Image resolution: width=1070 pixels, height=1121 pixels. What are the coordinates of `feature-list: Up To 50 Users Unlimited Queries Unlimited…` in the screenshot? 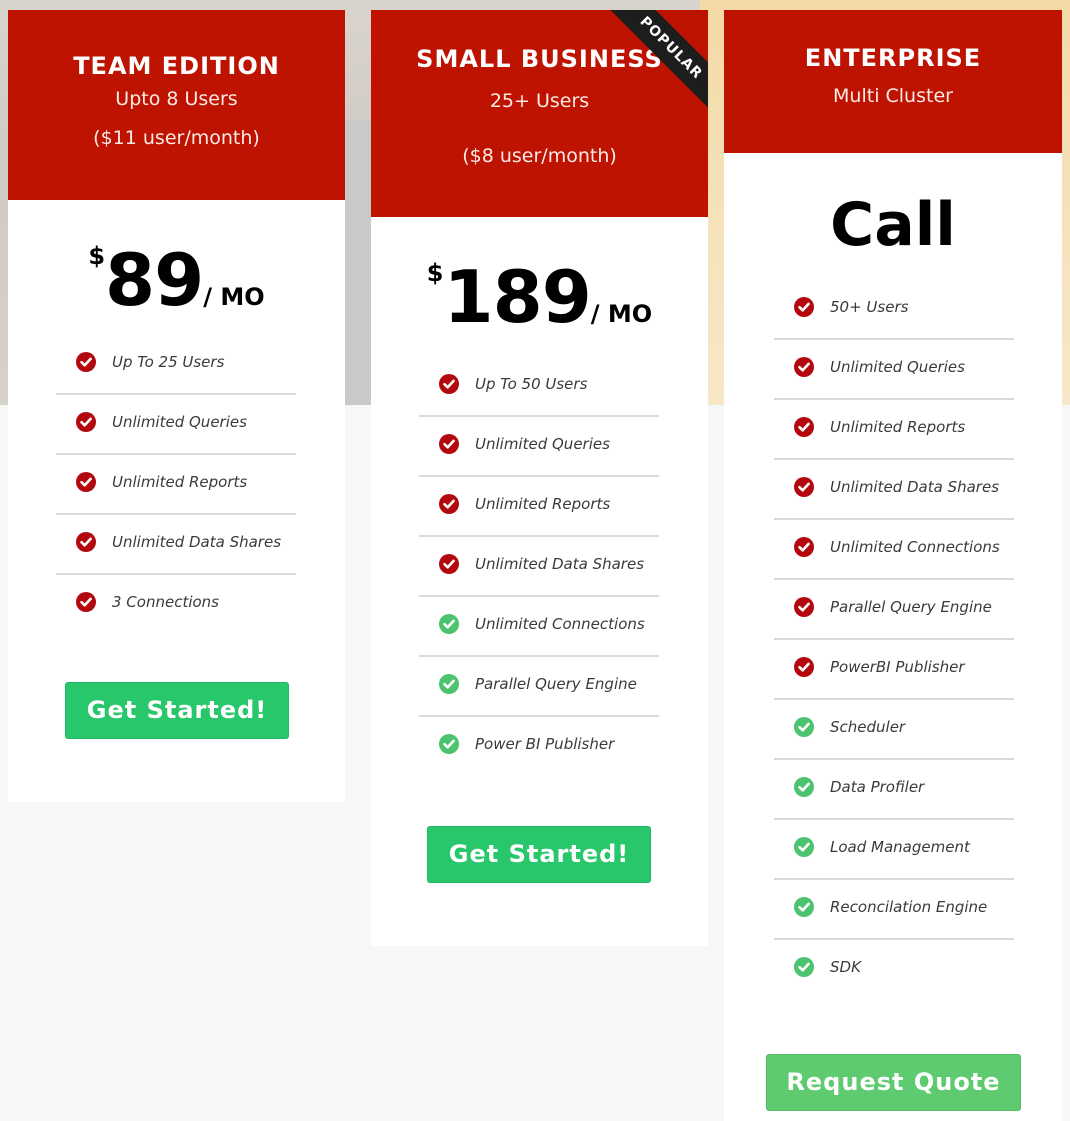 It's located at (539, 567).